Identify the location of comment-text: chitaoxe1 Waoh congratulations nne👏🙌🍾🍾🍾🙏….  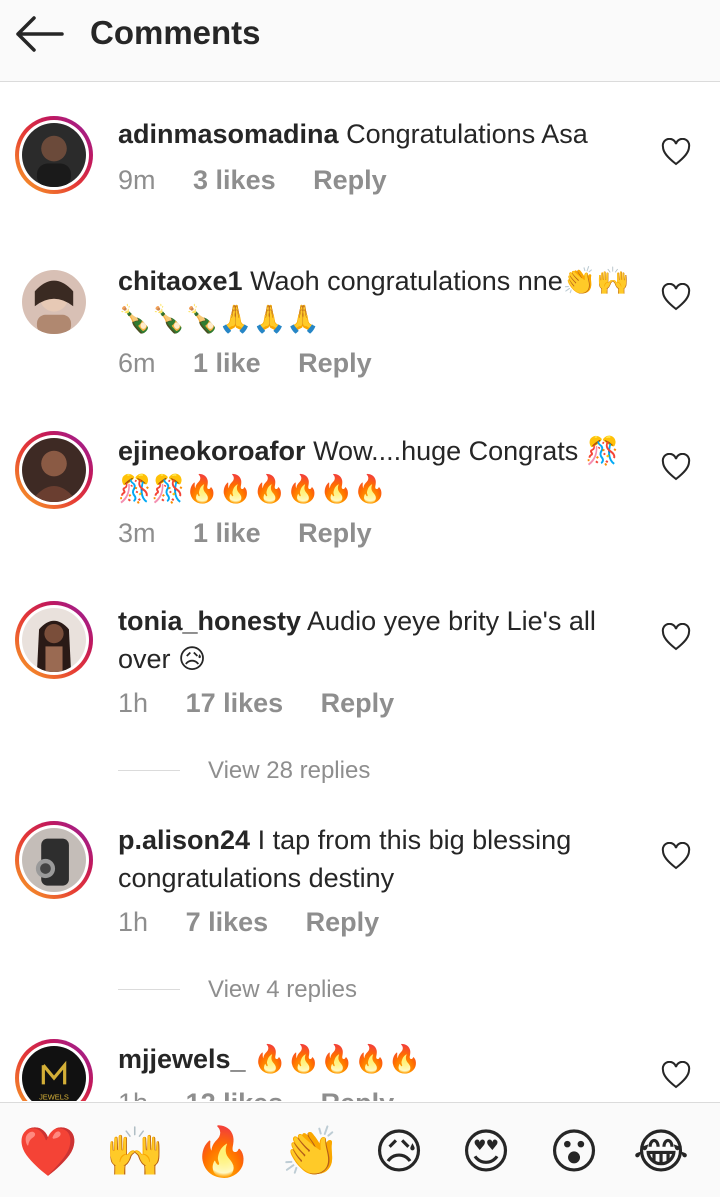
(378, 300).